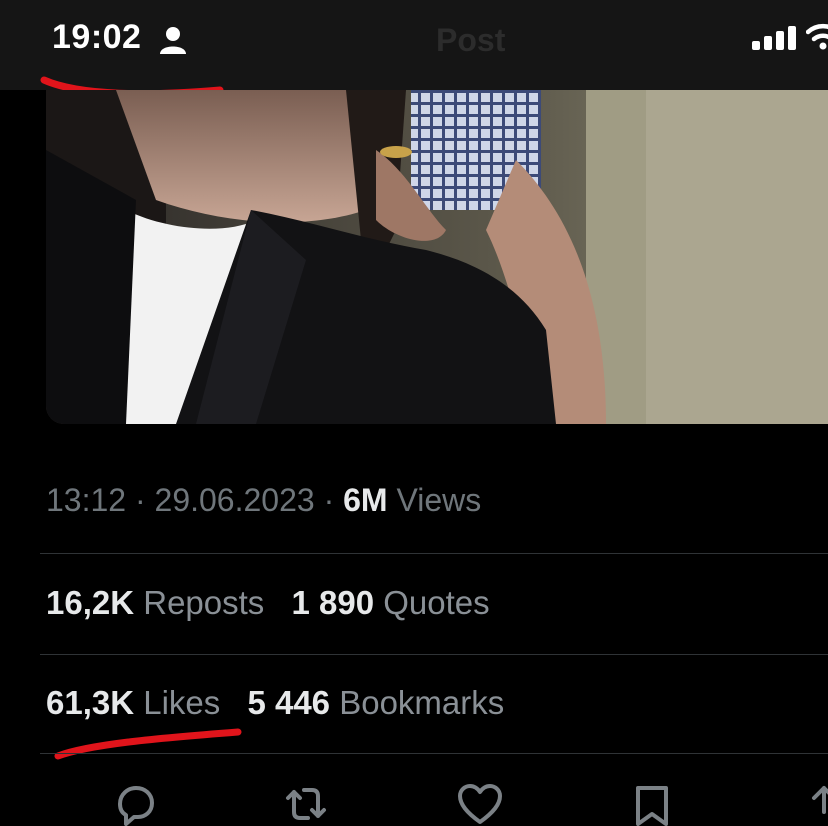 The image size is (828, 826). I want to click on views-count: 6M, so click(365, 500).